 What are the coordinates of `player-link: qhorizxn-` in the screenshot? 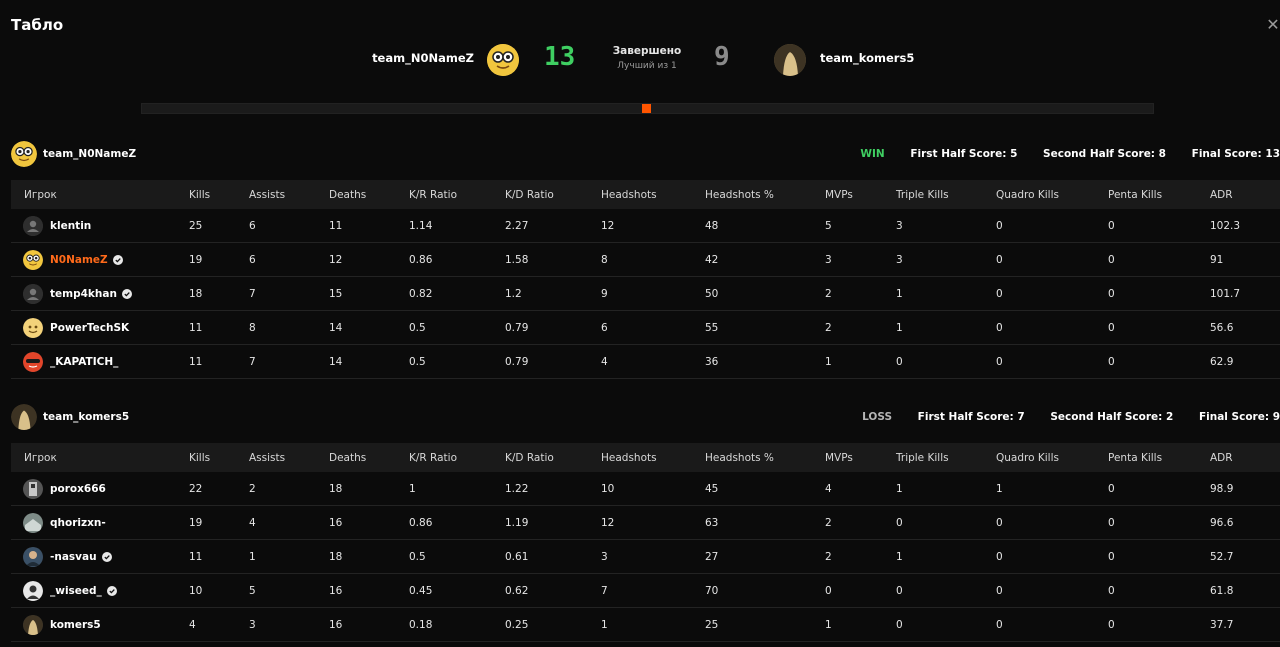 It's located at (106, 522).